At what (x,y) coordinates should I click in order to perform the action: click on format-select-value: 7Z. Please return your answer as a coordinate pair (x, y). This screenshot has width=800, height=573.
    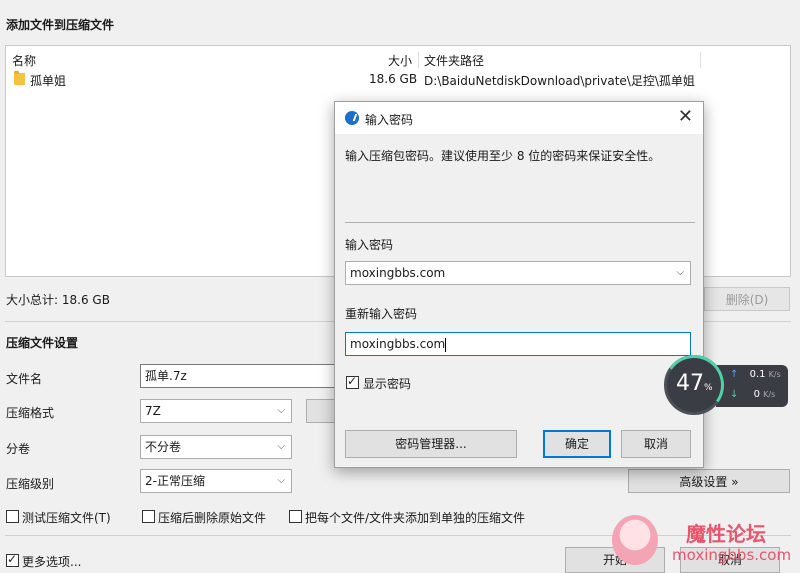
    Looking at the image, I should click on (153, 411).